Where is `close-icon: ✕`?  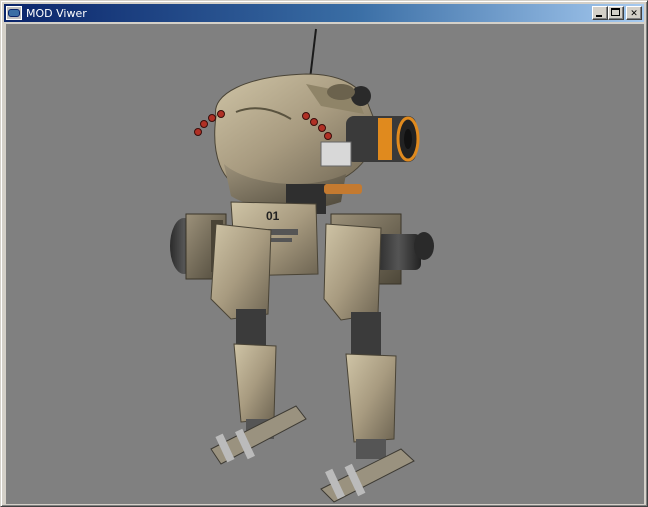
close-icon: ✕ is located at coordinates (634, 12).